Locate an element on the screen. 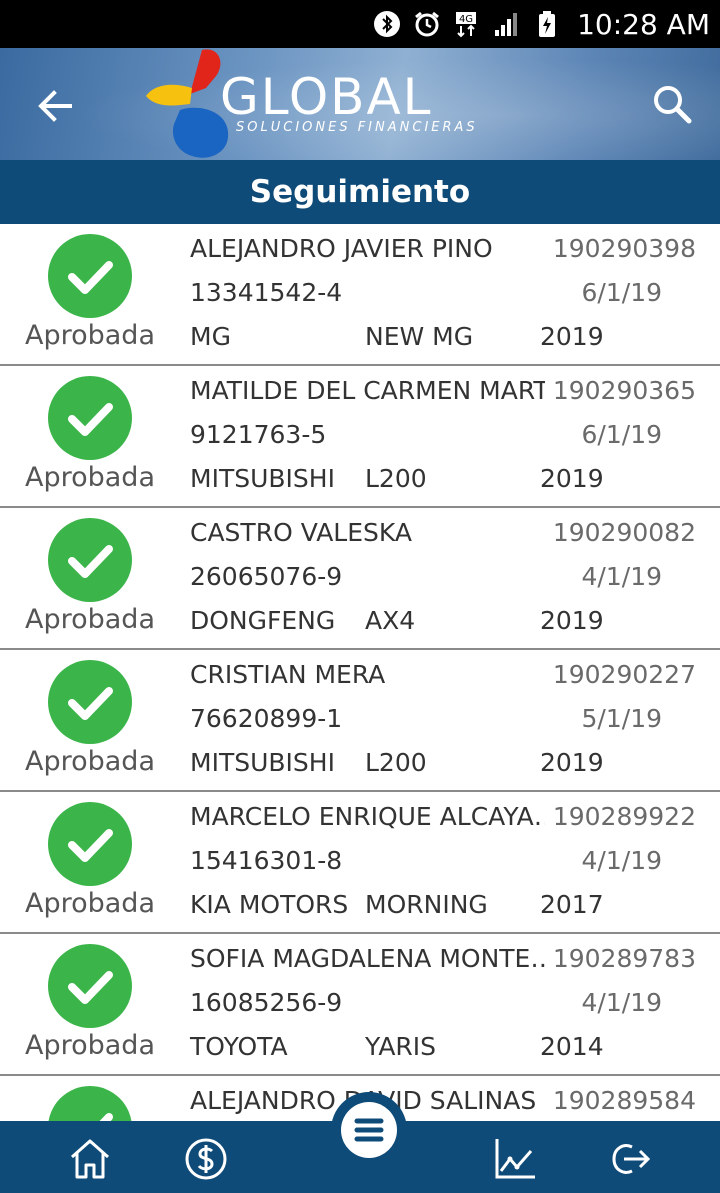 Image resolution: width=720 pixels, height=1193 pixels. dollar-icon is located at coordinates (206, 1159).